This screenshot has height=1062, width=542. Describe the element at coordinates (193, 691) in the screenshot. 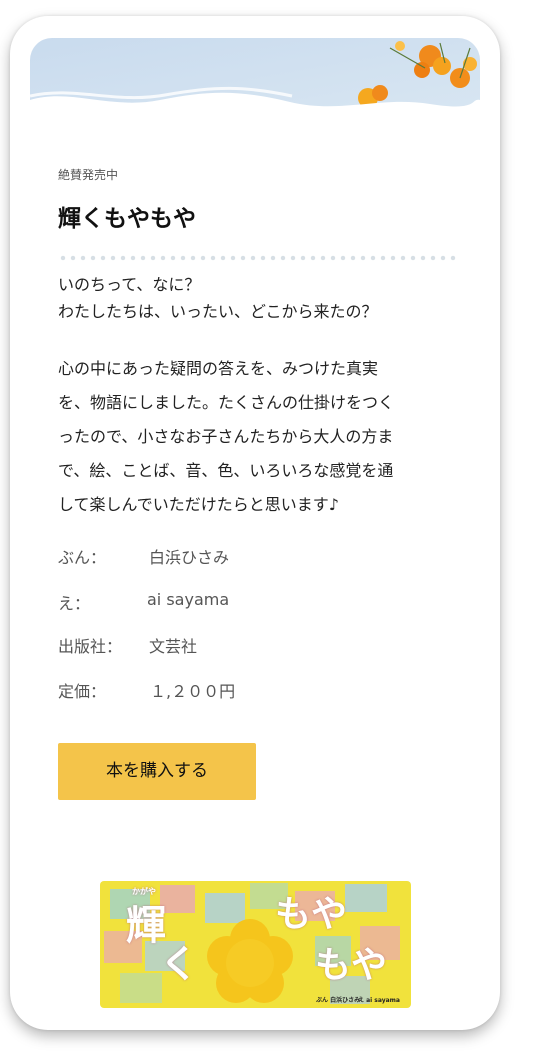

I see `price-value: １,２００円` at that location.